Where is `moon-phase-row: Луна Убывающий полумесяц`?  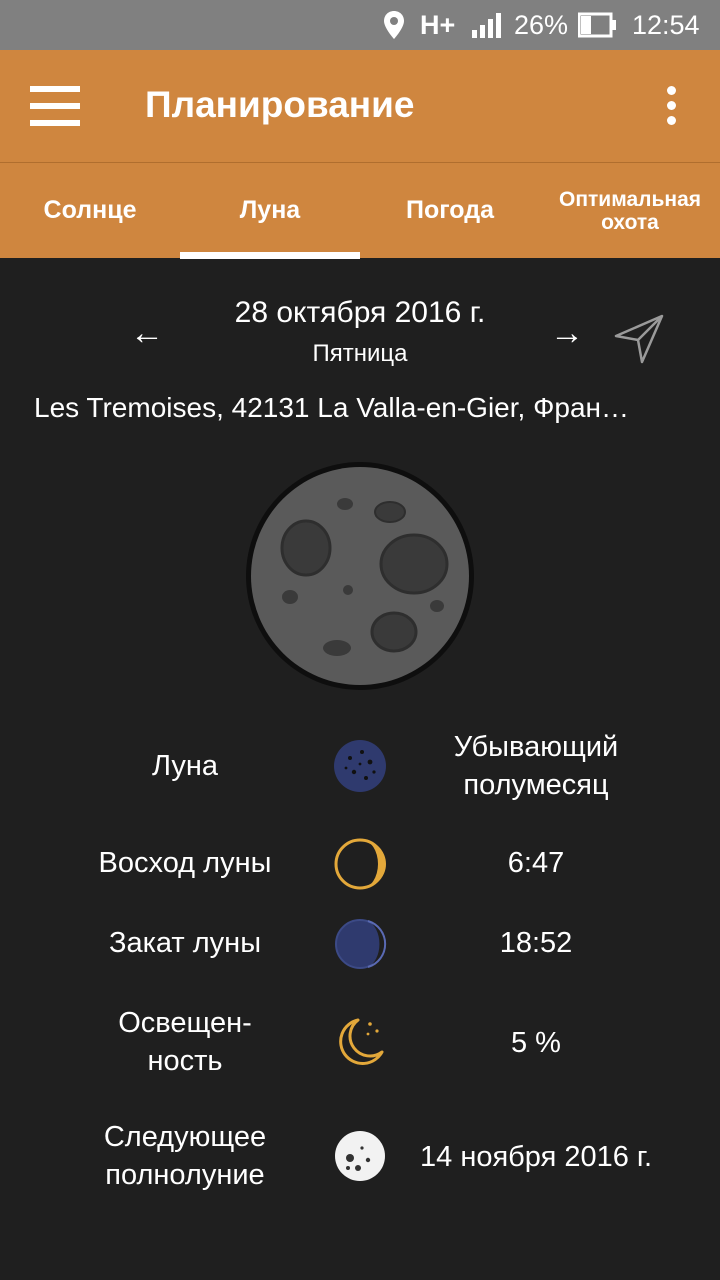
moon-phase-row: Луна Убывающий полумесяц is located at coordinates (360, 766).